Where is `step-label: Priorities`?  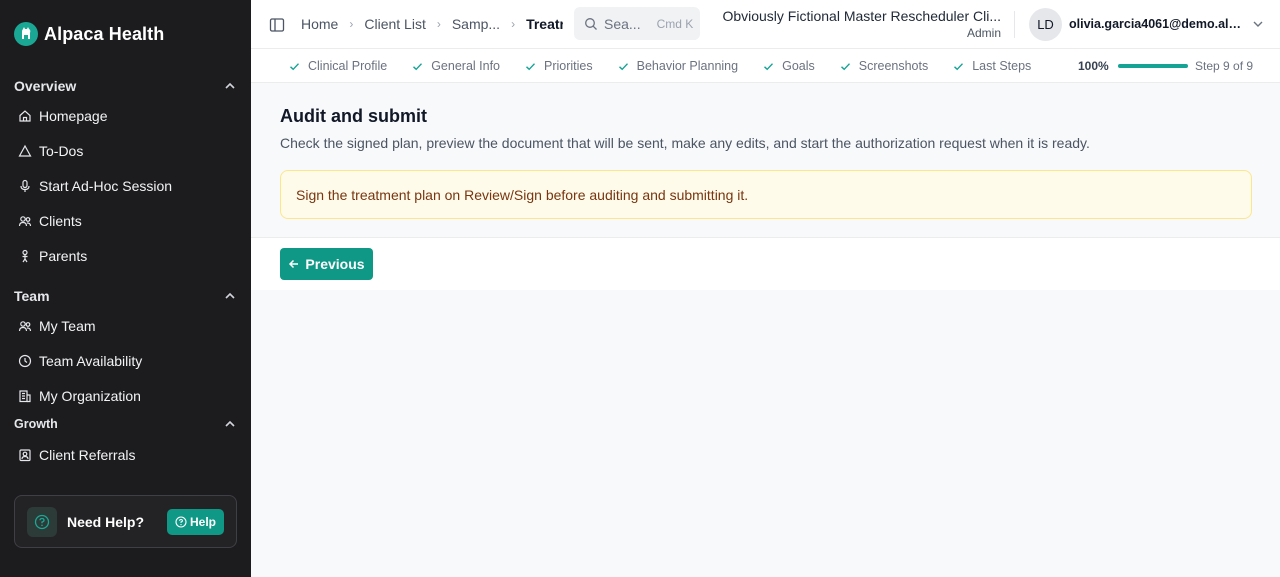 step-label: Priorities is located at coordinates (568, 66).